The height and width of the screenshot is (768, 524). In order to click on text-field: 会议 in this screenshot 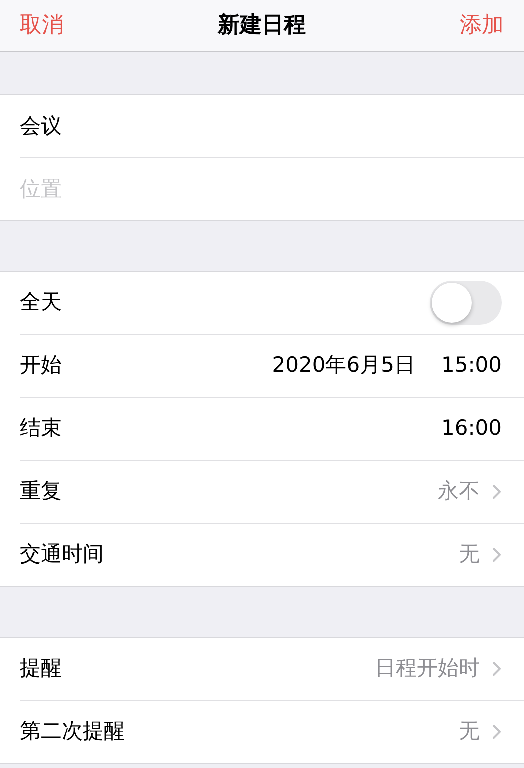, I will do `click(262, 126)`.